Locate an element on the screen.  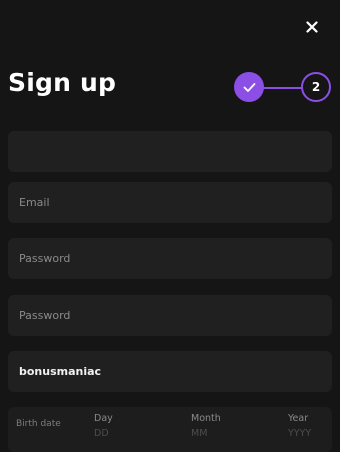
email-field: Email is located at coordinates (170, 202).